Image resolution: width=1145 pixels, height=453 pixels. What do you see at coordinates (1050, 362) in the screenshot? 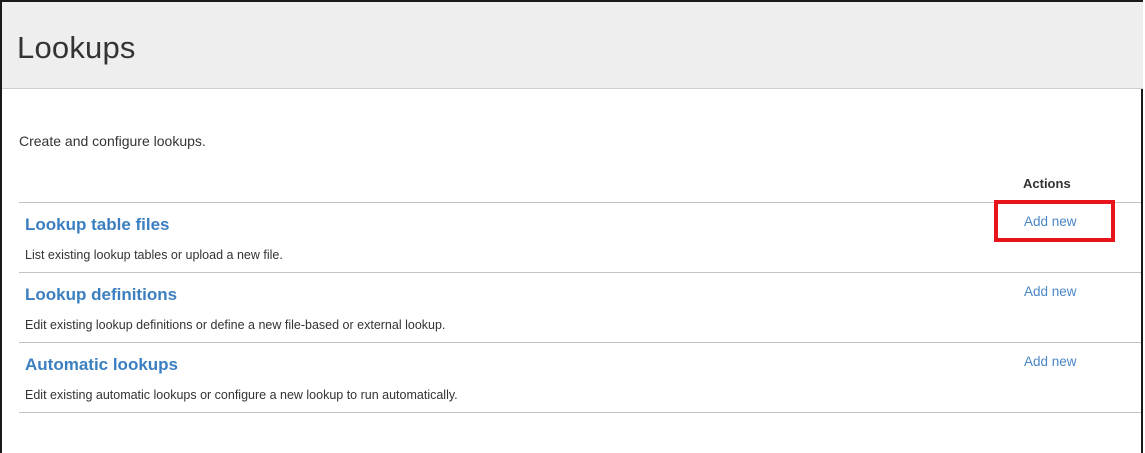
I see `automatic-lookups-add-new-link: Add new` at bounding box center [1050, 362].